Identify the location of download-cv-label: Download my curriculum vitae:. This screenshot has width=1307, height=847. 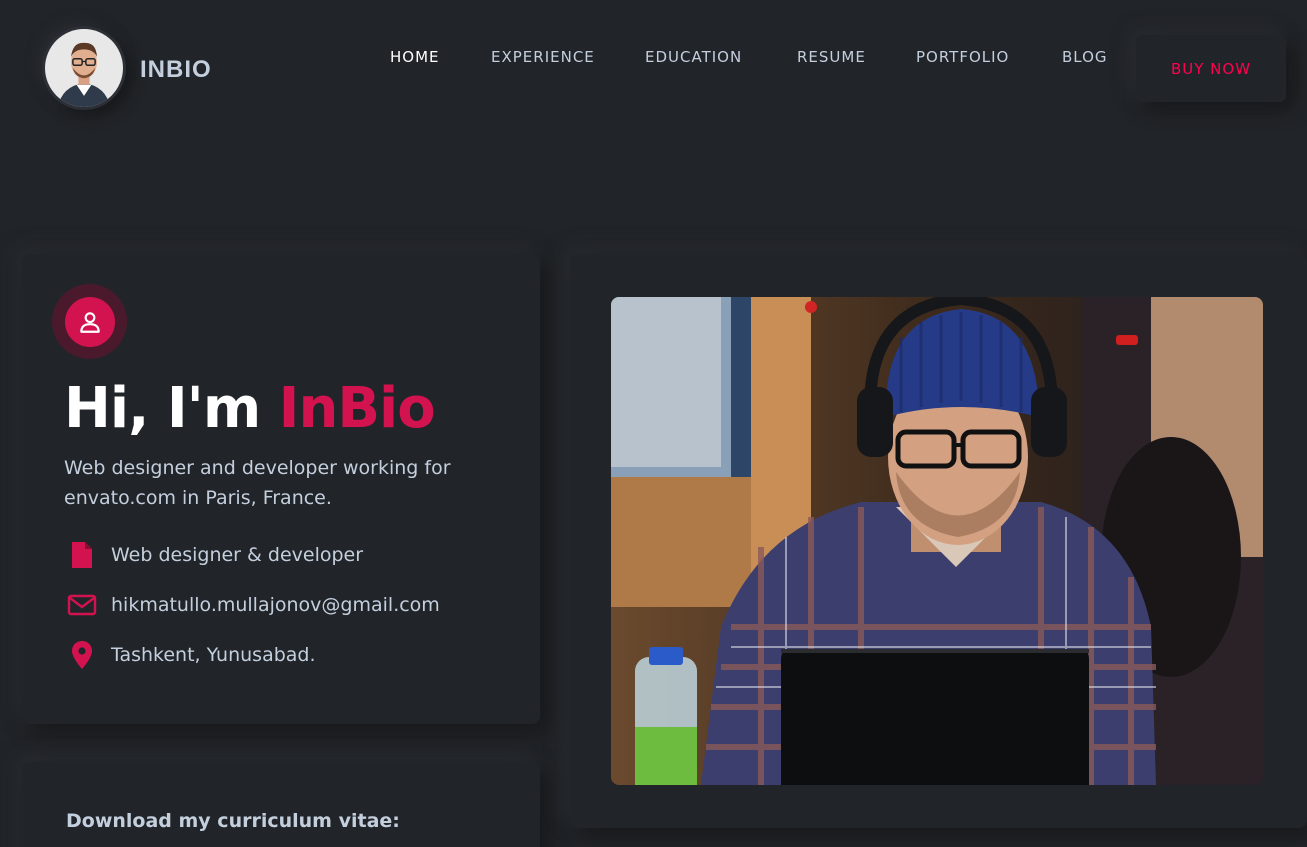
(233, 821).